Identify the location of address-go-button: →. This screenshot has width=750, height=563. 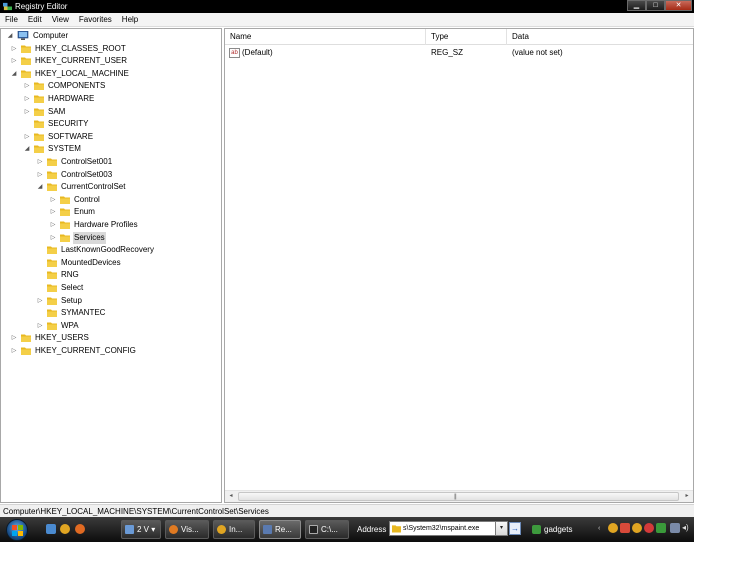
(515, 528).